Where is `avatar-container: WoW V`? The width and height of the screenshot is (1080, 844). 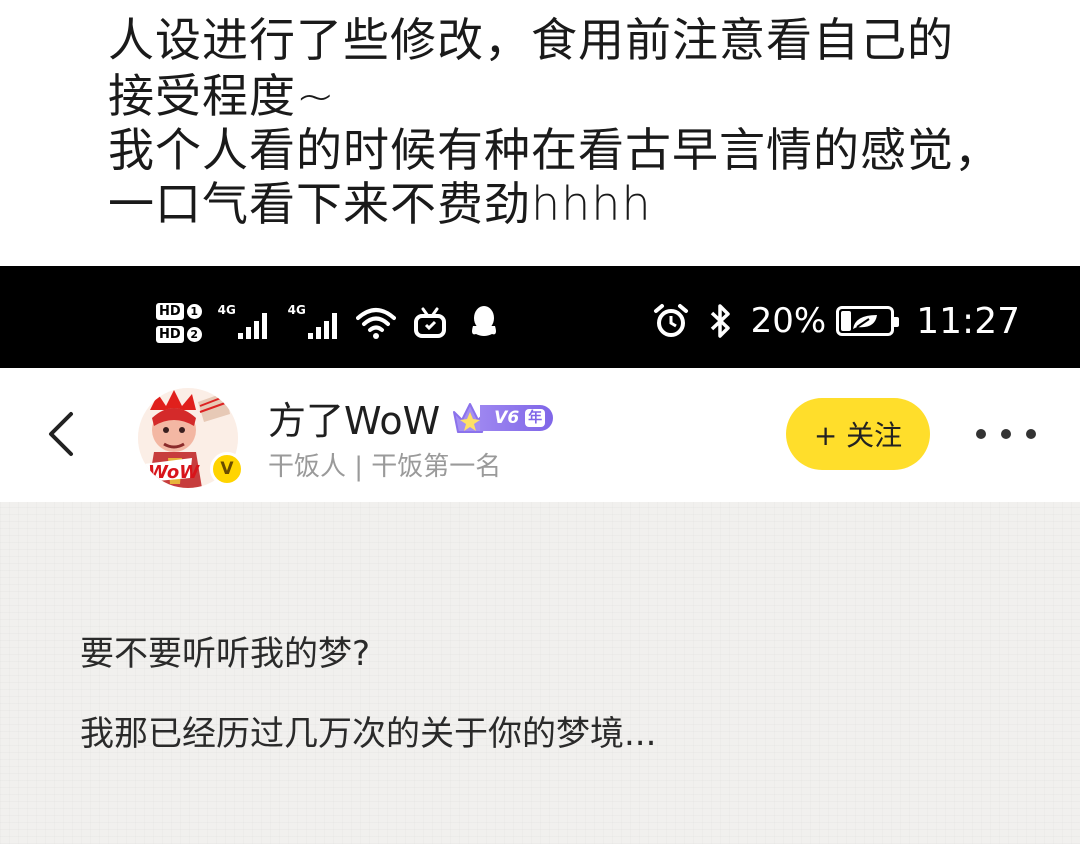 avatar-container: WoW V is located at coordinates (191, 438).